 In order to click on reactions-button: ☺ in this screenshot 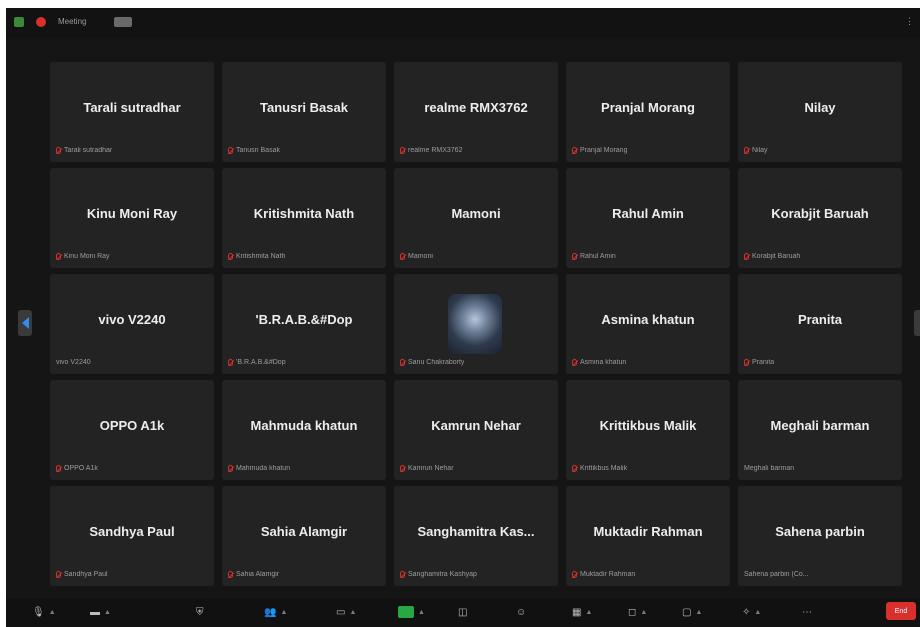, I will do `click(521, 612)`.